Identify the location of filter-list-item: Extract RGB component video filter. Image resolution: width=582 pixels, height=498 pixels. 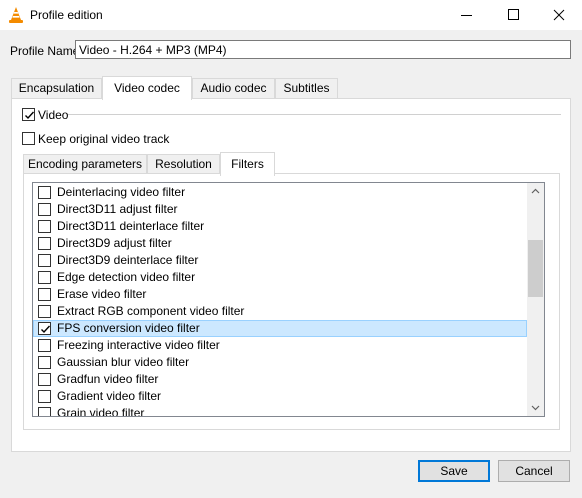
(280, 311).